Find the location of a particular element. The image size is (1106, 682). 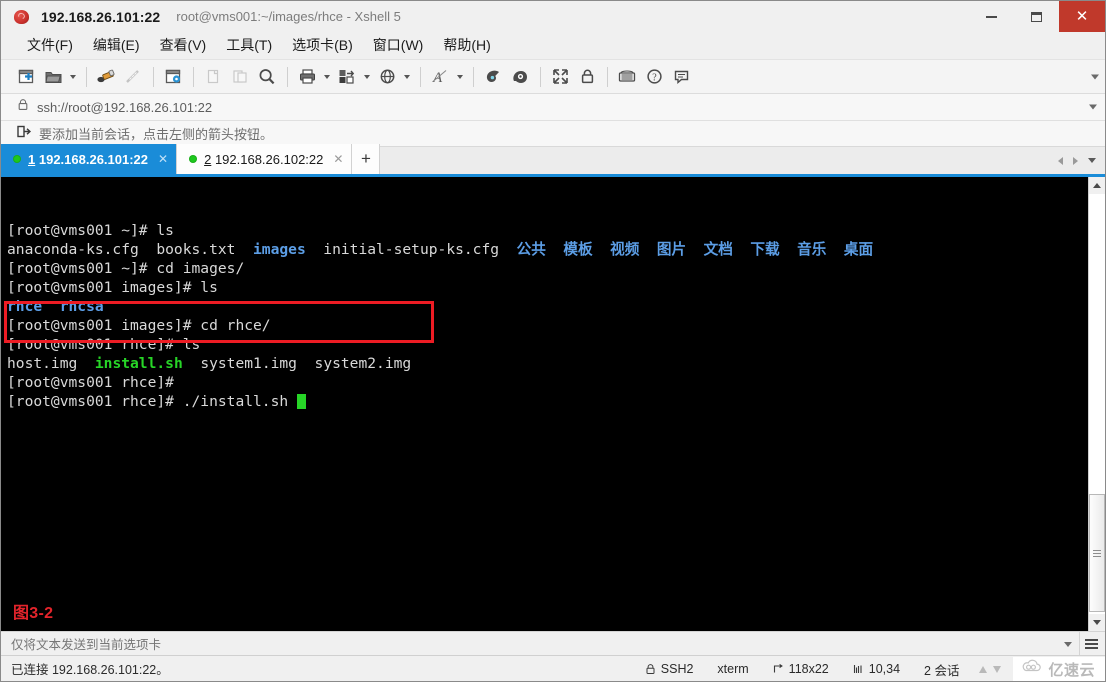

tab-session-1: 1 192.168.26.101:22 ✕ is located at coordinates (89, 159).